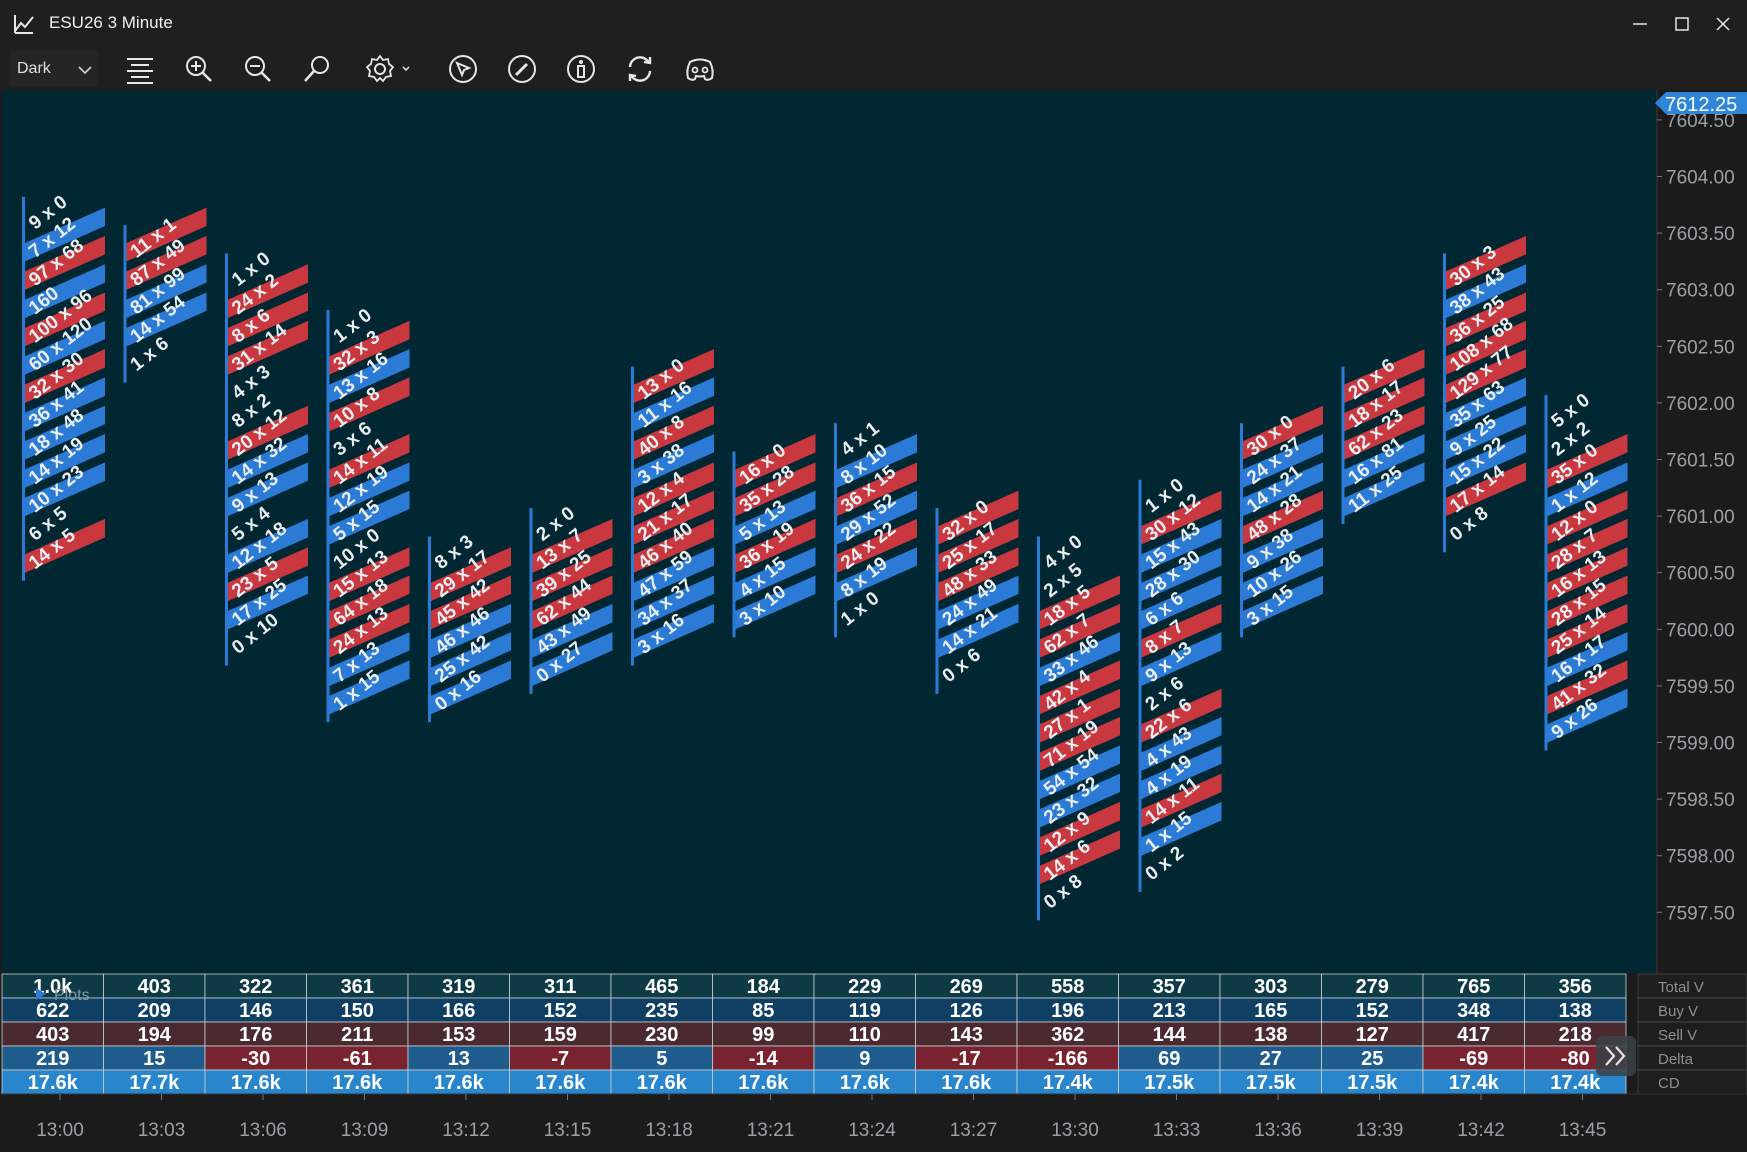  I want to click on draw-icon, so click(522, 69).